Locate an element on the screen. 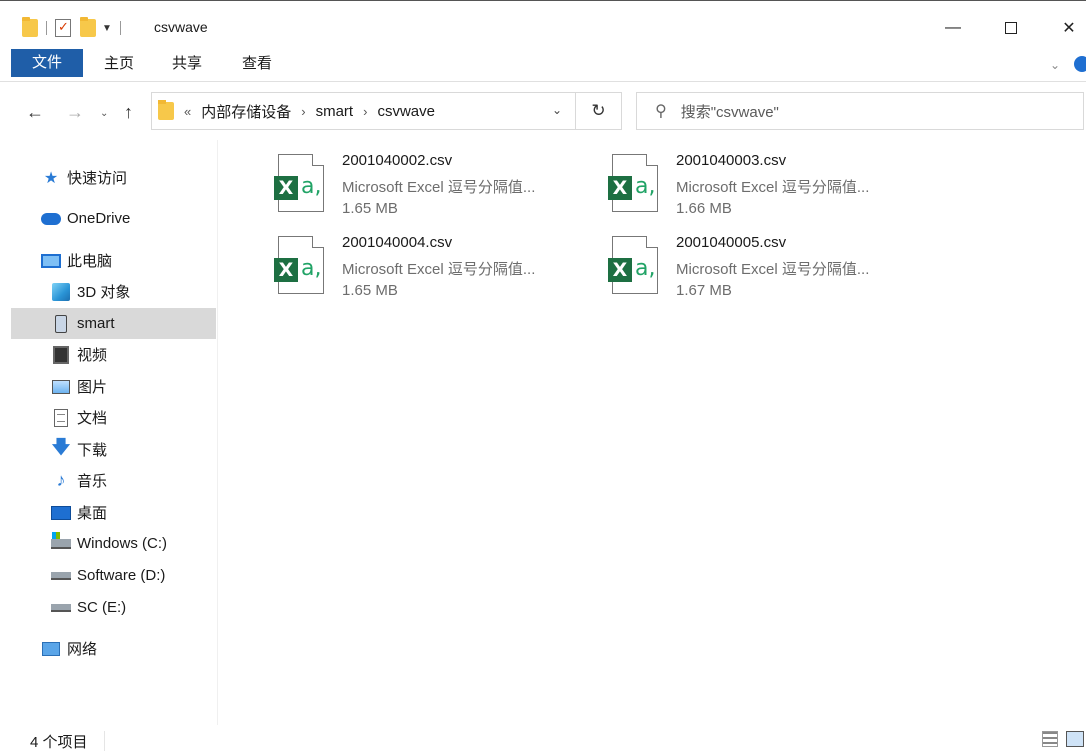  search-box: ⚲ 搜索"csvwave" is located at coordinates (860, 111).